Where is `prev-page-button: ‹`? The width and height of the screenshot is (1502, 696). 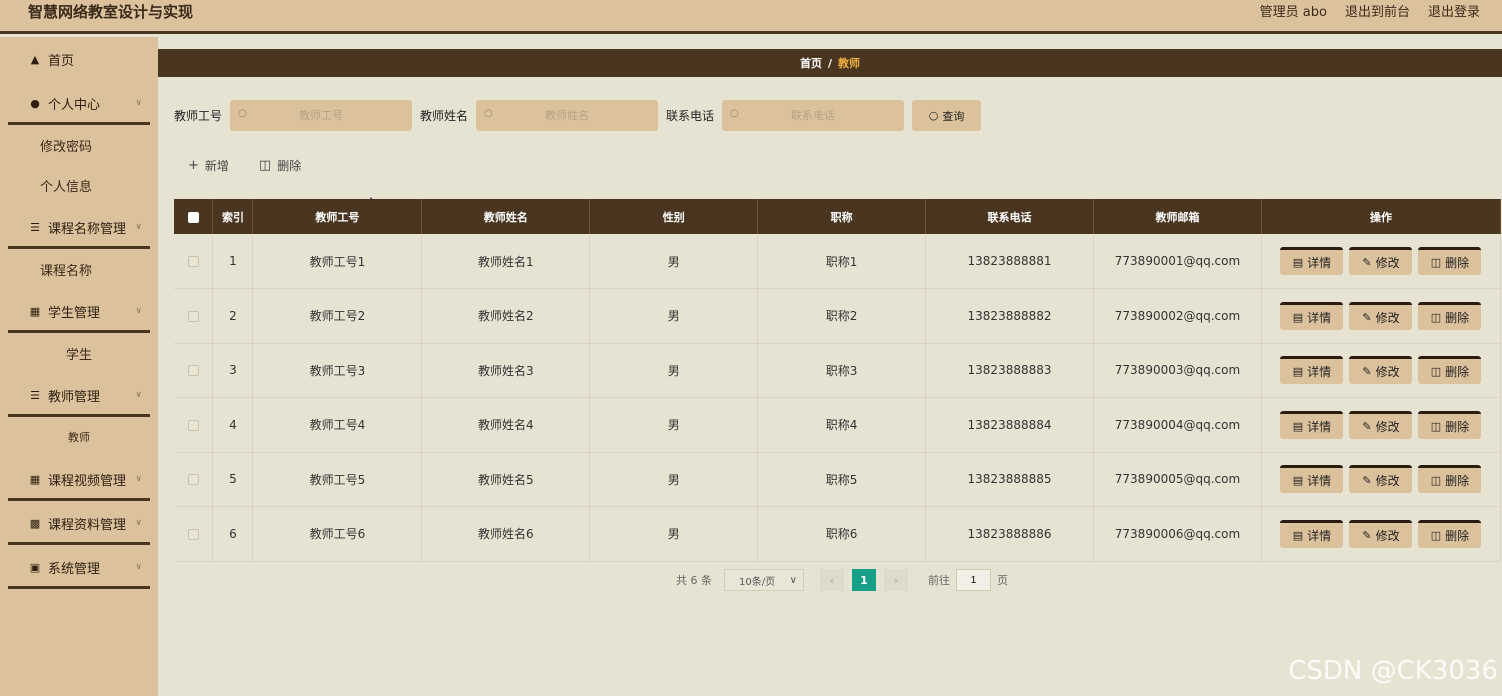
prev-page-button: ‹ is located at coordinates (832, 580).